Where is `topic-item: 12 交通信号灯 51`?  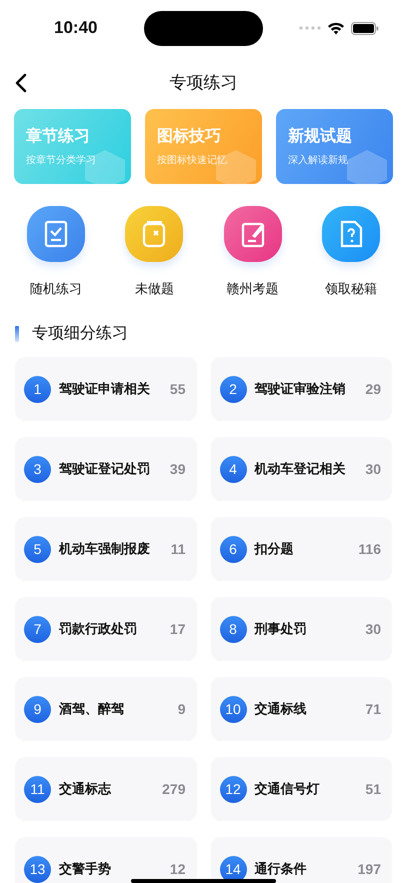
topic-item: 12 交通信号灯 51 is located at coordinates (301, 789).